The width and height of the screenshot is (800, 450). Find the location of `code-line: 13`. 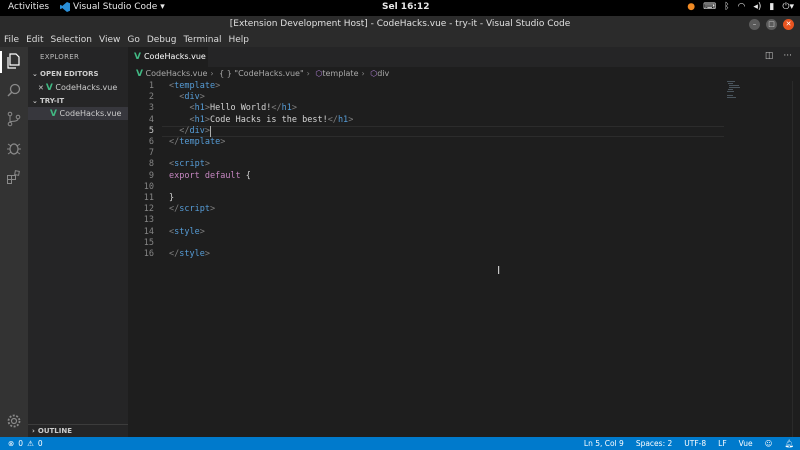

code-line: 13 is located at coordinates (428, 220).